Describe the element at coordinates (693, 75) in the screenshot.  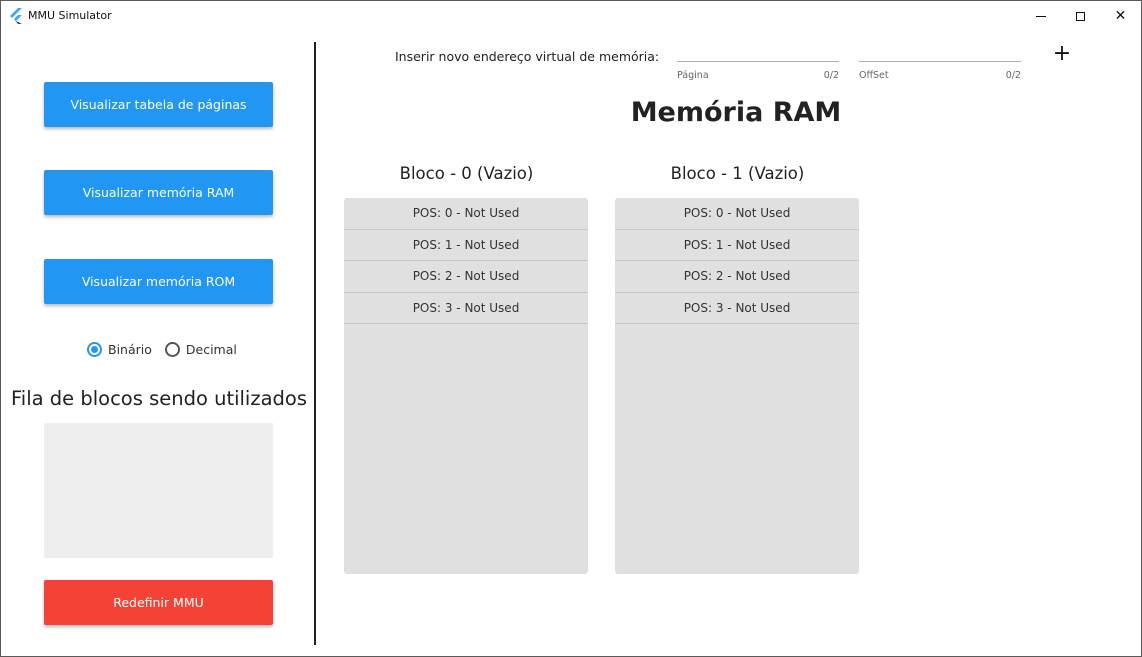
I see `page-field-hint: Página` at that location.